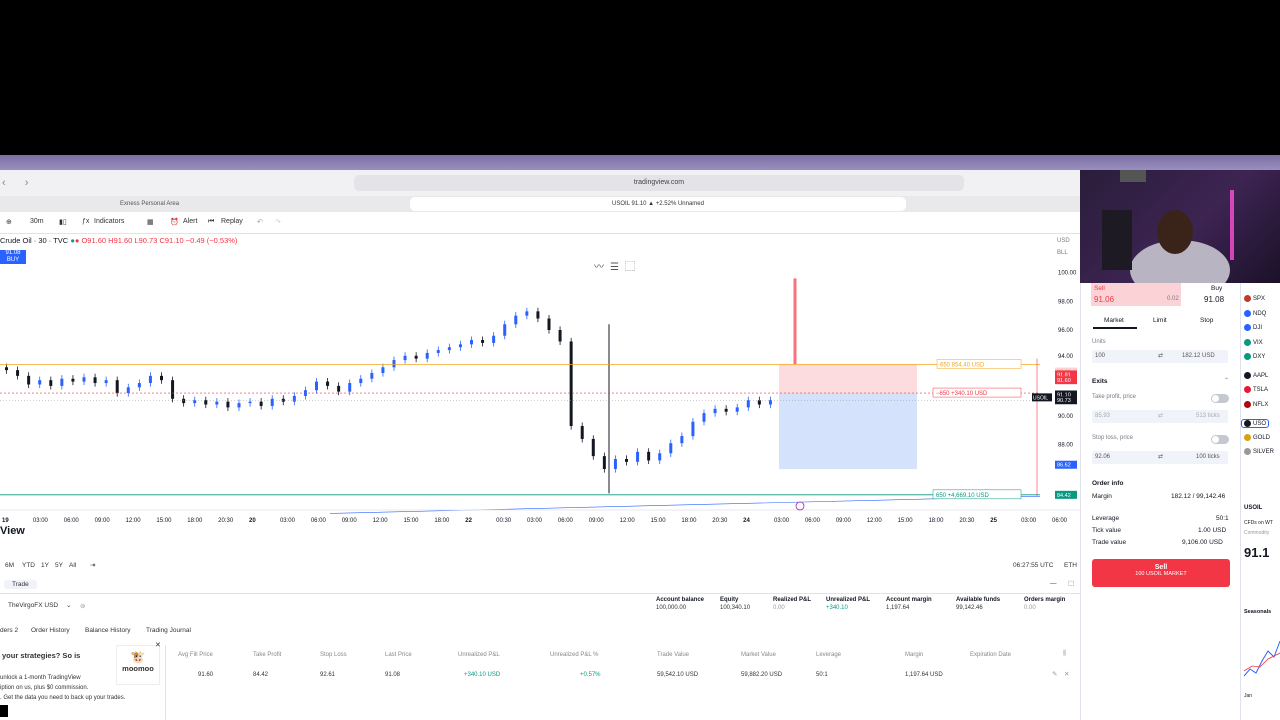 The image size is (1280, 720). Describe the element at coordinates (1136, 294) in the screenshot. I see `sell-quote: Sell 91.06 0.02` at that location.